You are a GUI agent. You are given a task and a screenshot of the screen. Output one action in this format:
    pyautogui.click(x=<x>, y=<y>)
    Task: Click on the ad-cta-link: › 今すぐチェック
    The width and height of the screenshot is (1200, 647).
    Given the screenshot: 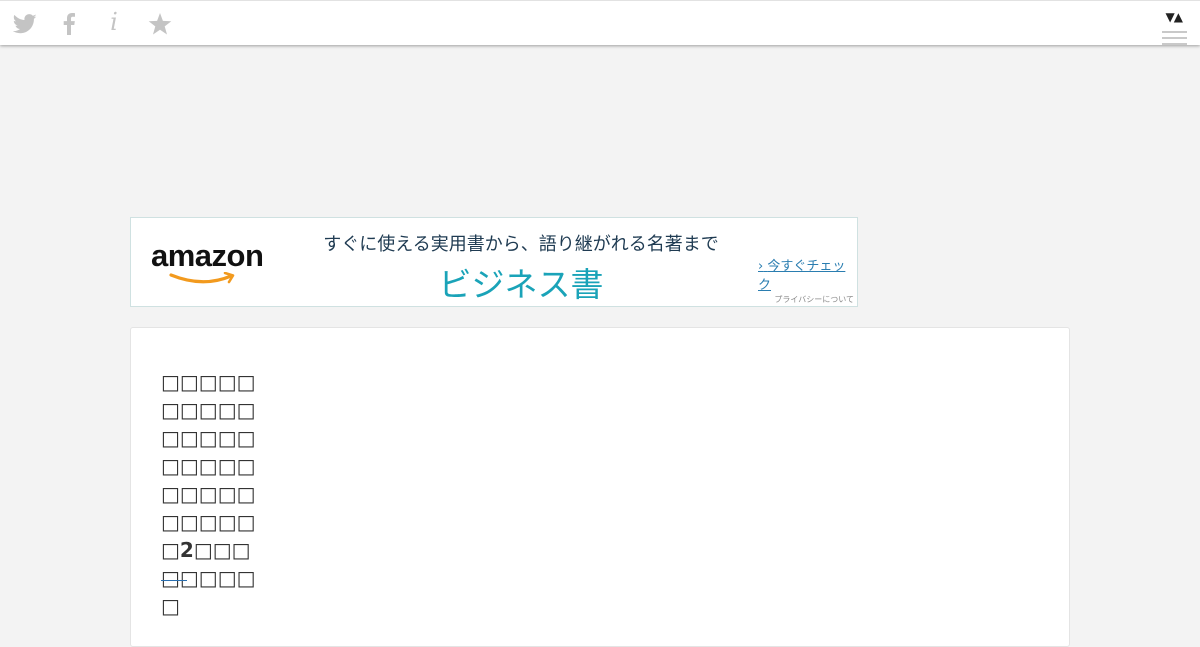 What is the action you would take?
    pyautogui.click(x=807, y=274)
    